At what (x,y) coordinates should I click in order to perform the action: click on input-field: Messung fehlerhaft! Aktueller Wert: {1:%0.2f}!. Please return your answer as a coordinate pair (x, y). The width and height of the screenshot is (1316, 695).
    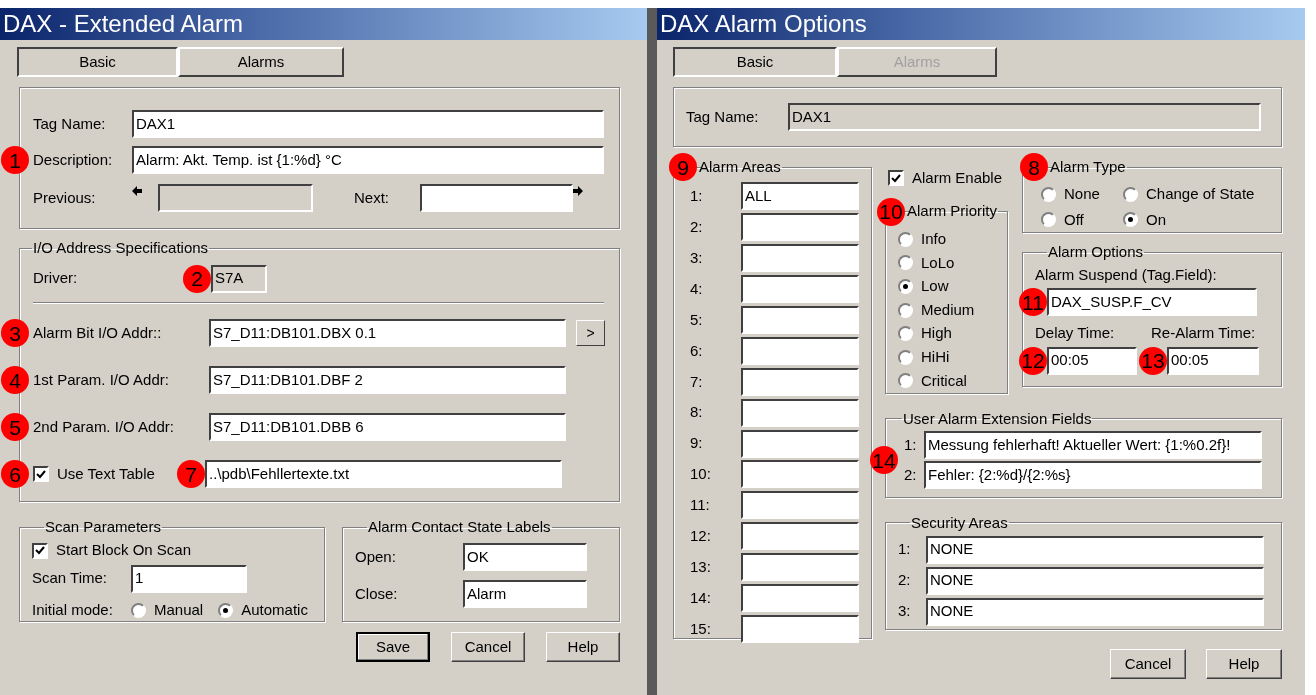
    Looking at the image, I should click on (1093, 445).